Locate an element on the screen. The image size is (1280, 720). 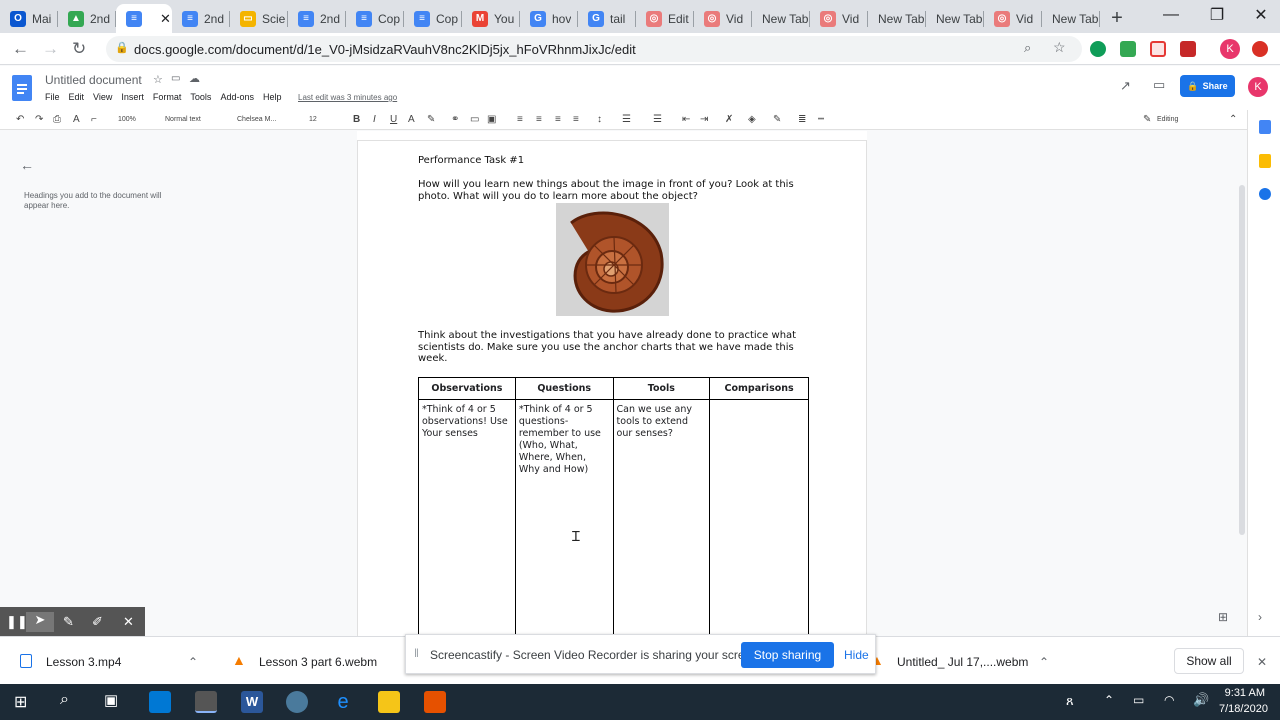
undo-icon: ↶ is located at coordinates (20, 119).